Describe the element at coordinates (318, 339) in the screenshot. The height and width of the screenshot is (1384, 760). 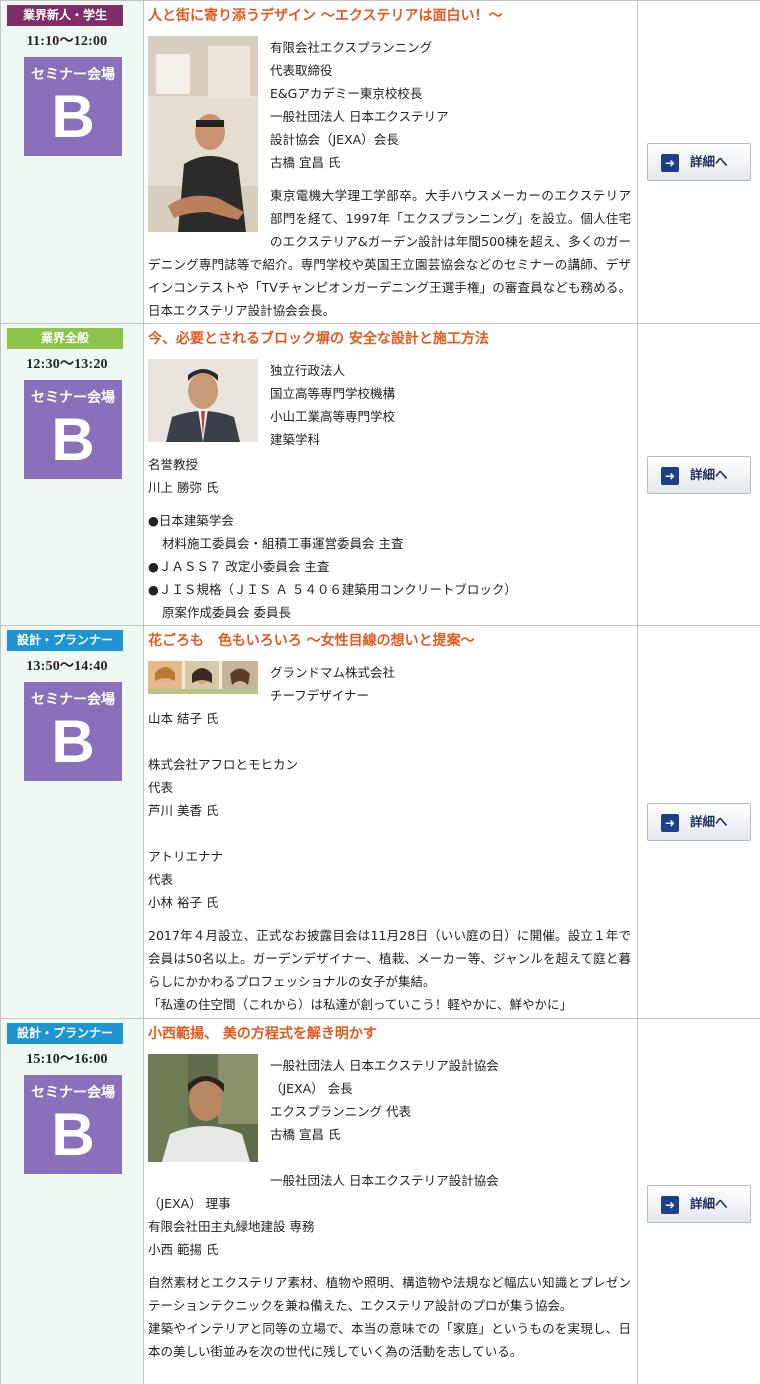
I see `seminar-title: 今、必要とされるブロック塀の 安全な設計と施工方法` at that location.